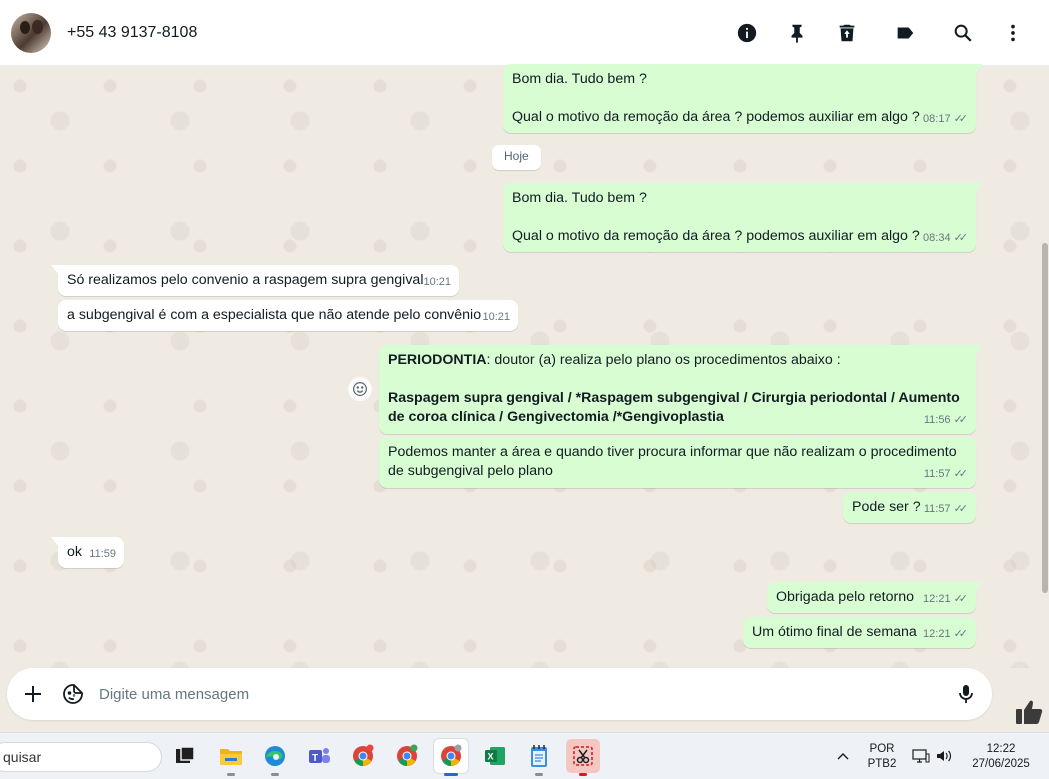 The width and height of the screenshot is (1049, 779). Describe the element at coordinates (87, 552) in the screenshot. I see `message-incoming: ok 11:59` at that location.